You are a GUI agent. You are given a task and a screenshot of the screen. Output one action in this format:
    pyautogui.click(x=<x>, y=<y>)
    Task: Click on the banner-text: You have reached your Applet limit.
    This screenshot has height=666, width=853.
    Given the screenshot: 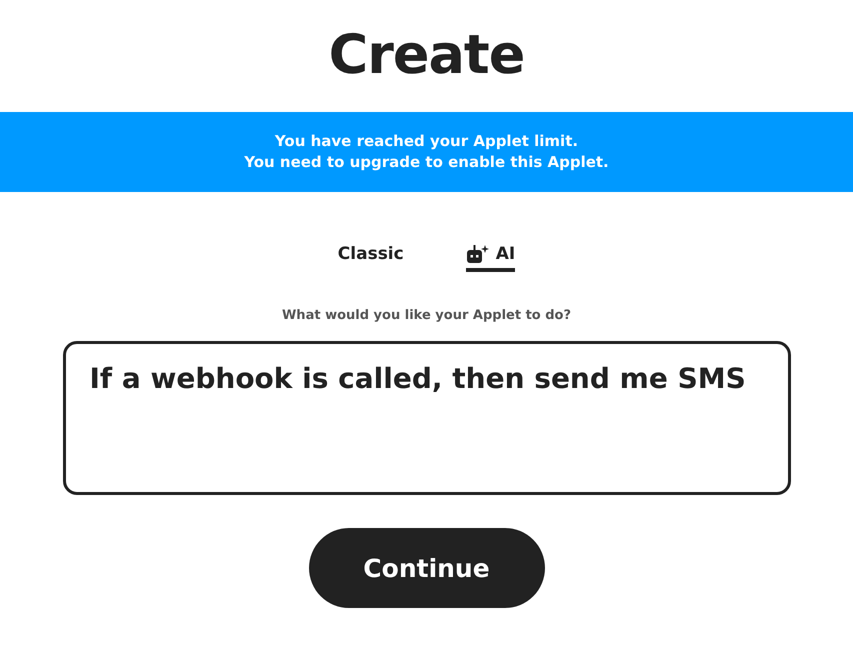 What is the action you would take?
    pyautogui.click(x=426, y=141)
    